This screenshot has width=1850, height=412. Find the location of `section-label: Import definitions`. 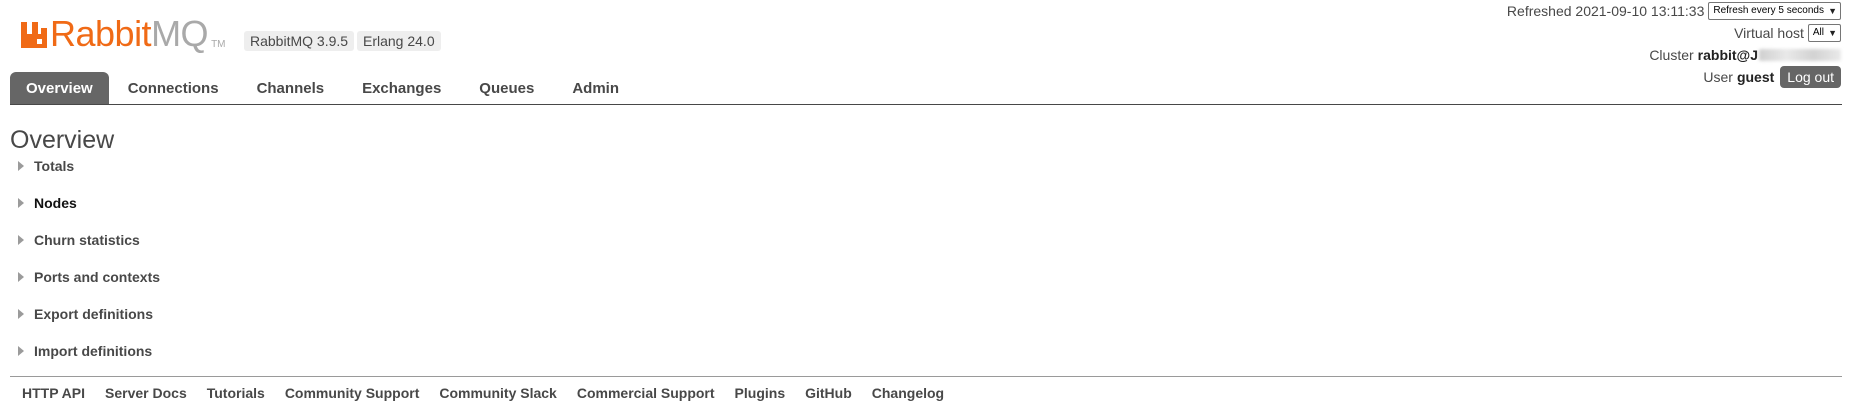

section-label: Import definitions is located at coordinates (93, 351).